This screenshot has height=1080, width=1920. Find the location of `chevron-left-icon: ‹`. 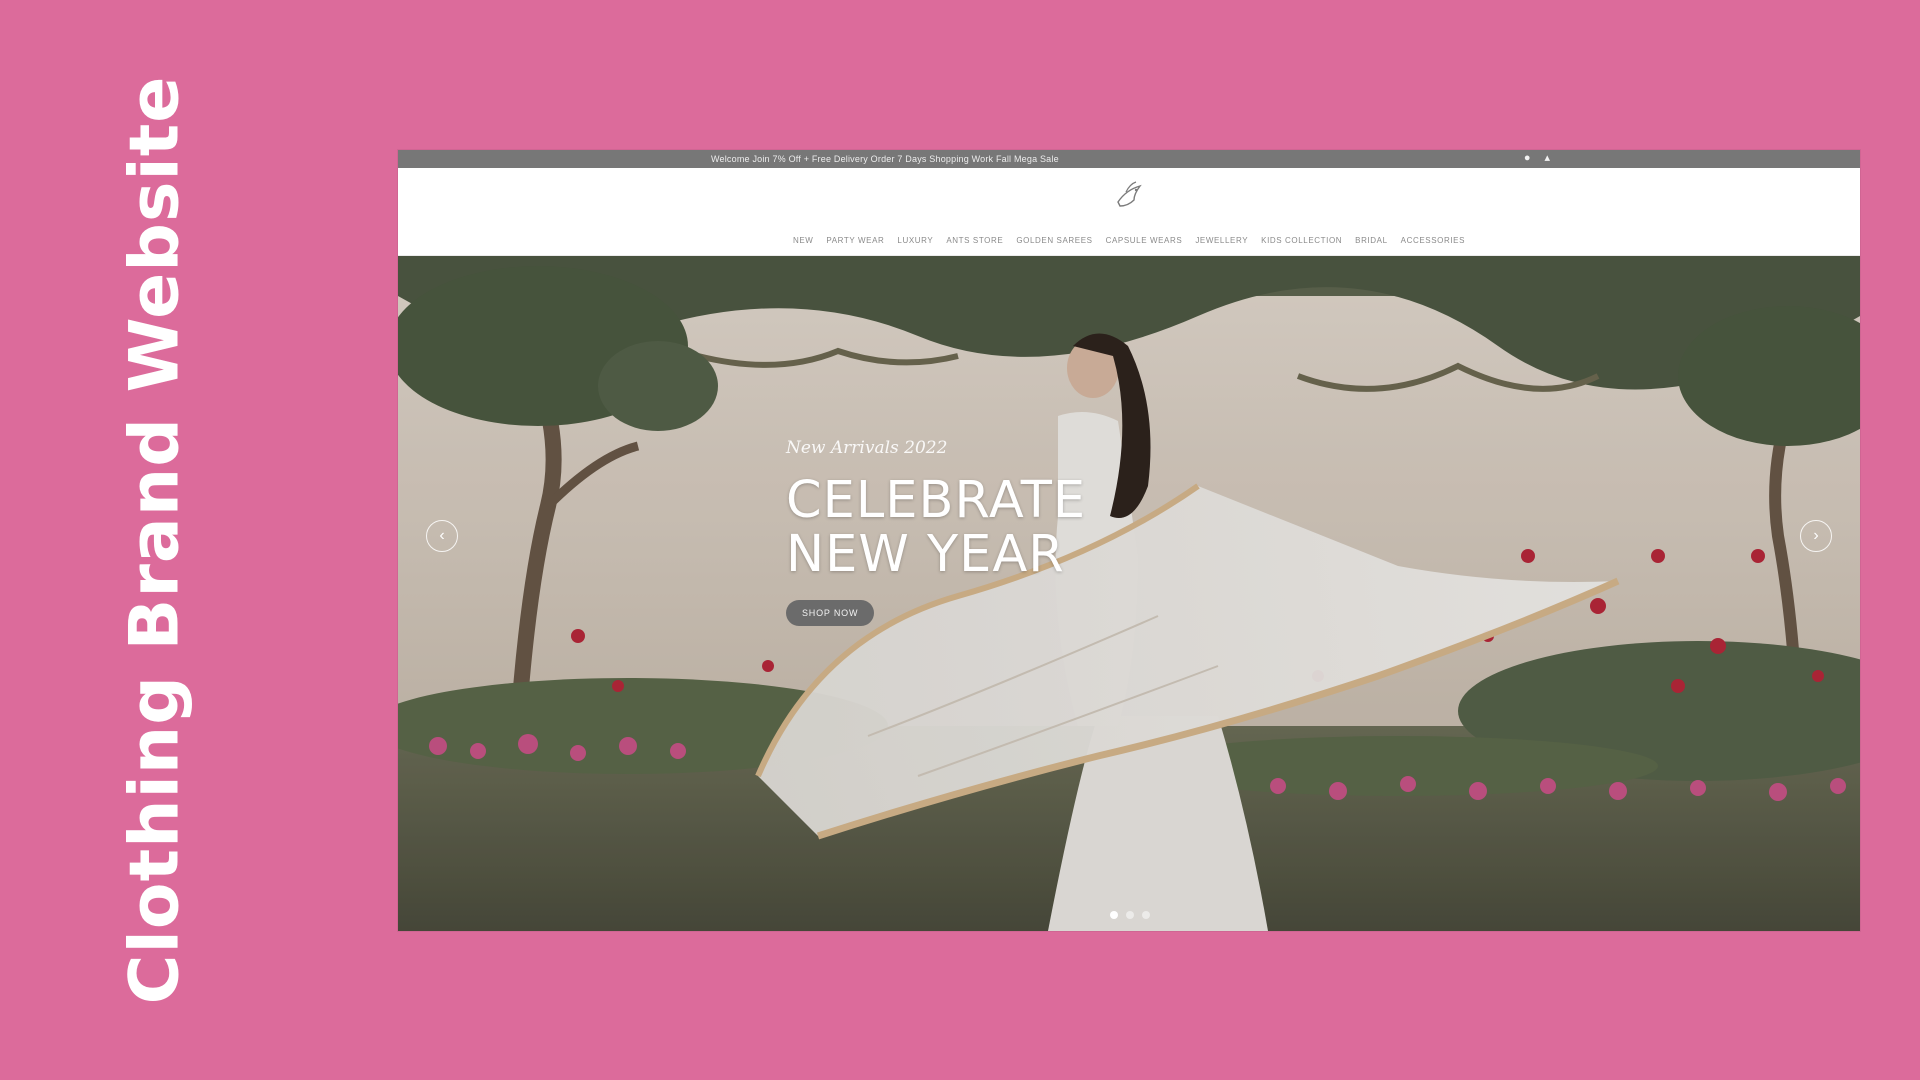

chevron-left-icon: ‹ is located at coordinates (442, 535).